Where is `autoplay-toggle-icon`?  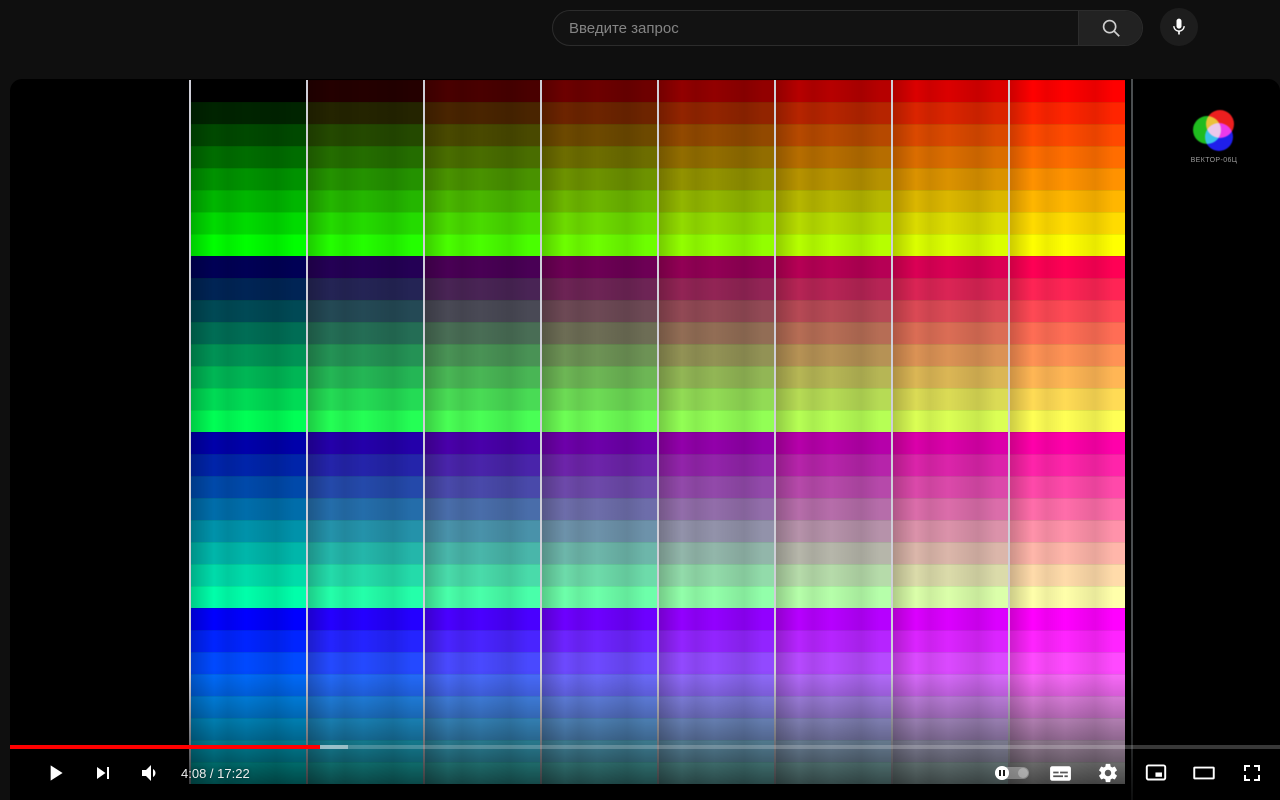
autoplay-toggle-icon is located at coordinates (1012, 773).